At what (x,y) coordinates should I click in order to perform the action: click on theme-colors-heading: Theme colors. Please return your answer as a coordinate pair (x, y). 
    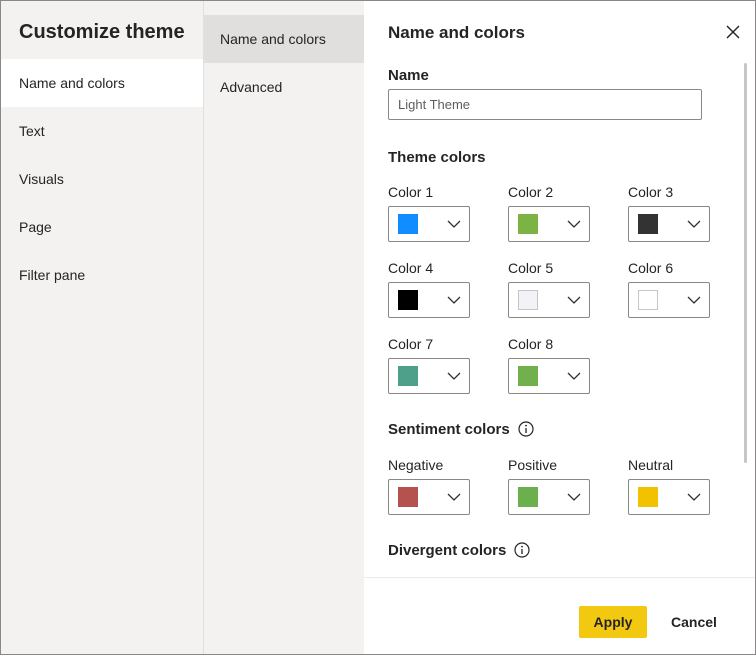
    Looking at the image, I should click on (437, 157).